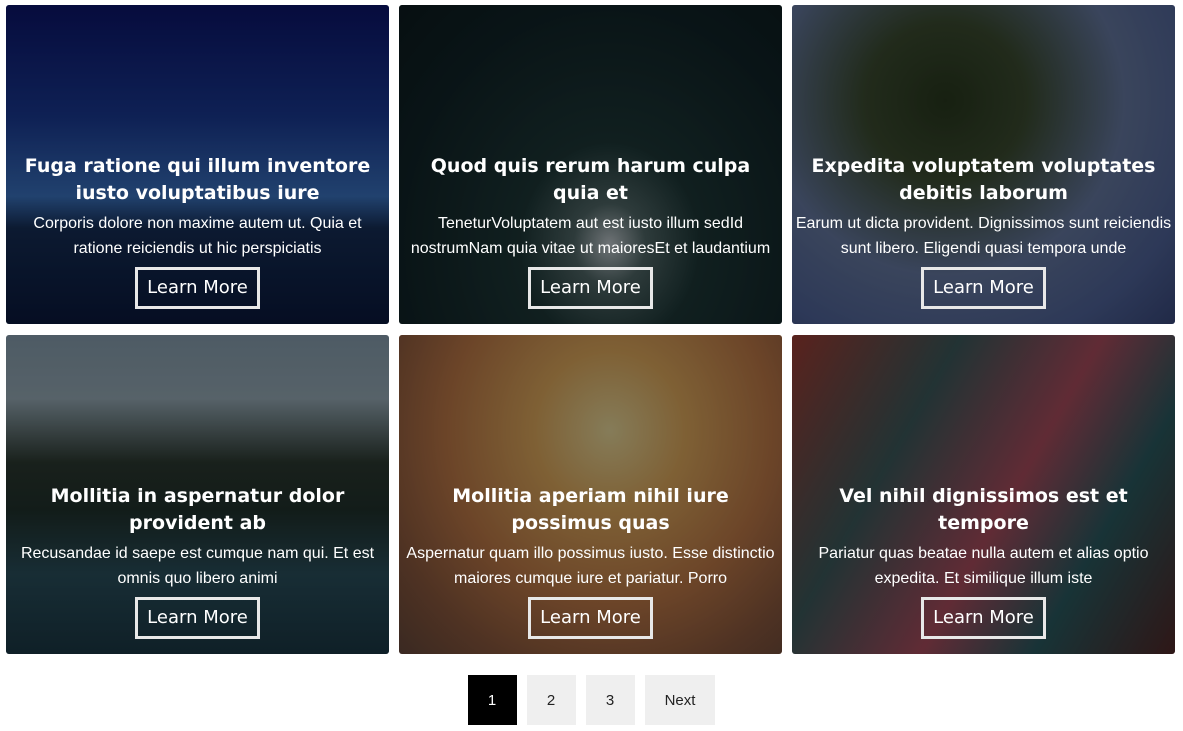  Describe the element at coordinates (680, 700) in the screenshot. I see `next-page-button: Next` at that location.